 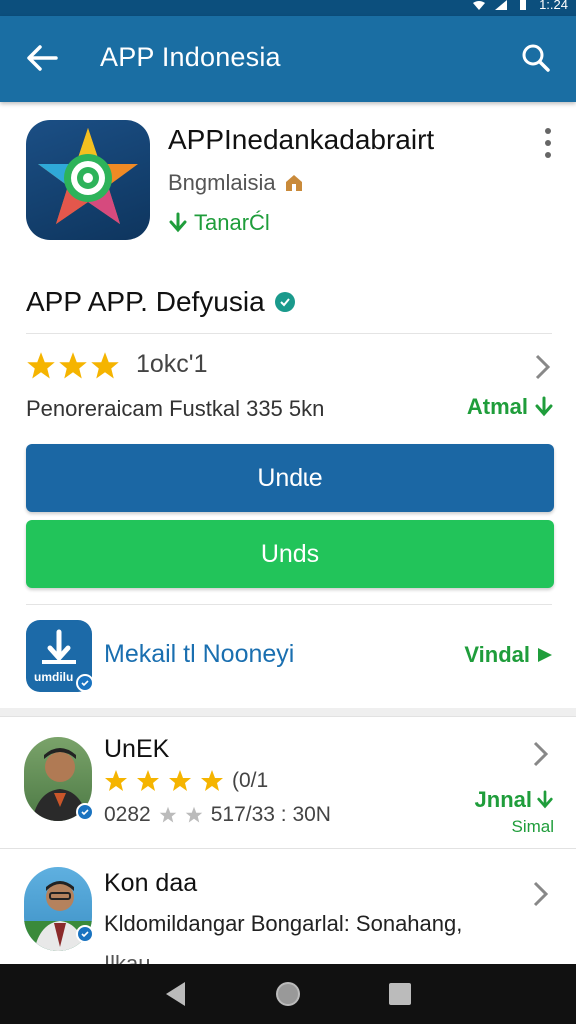 I want to click on review-meta-detail: 517/33 : 30N, so click(x=270, y=814).